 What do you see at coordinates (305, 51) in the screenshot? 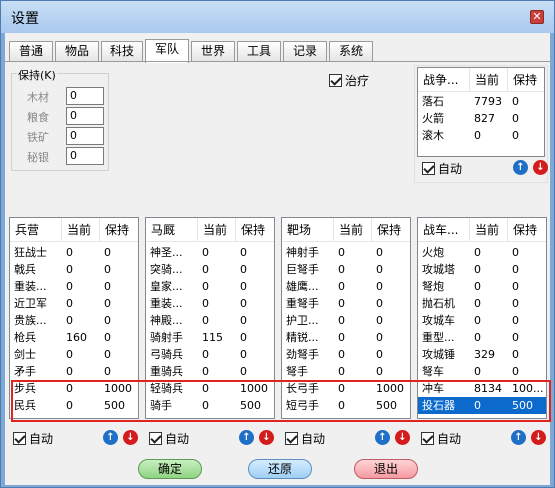
I see `tab-6: 记录` at bounding box center [305, 51].